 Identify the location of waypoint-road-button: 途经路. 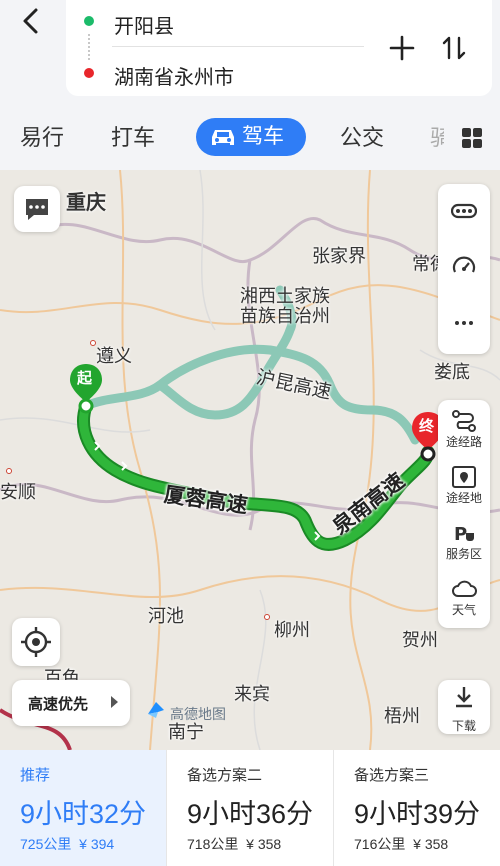
(464, 428).